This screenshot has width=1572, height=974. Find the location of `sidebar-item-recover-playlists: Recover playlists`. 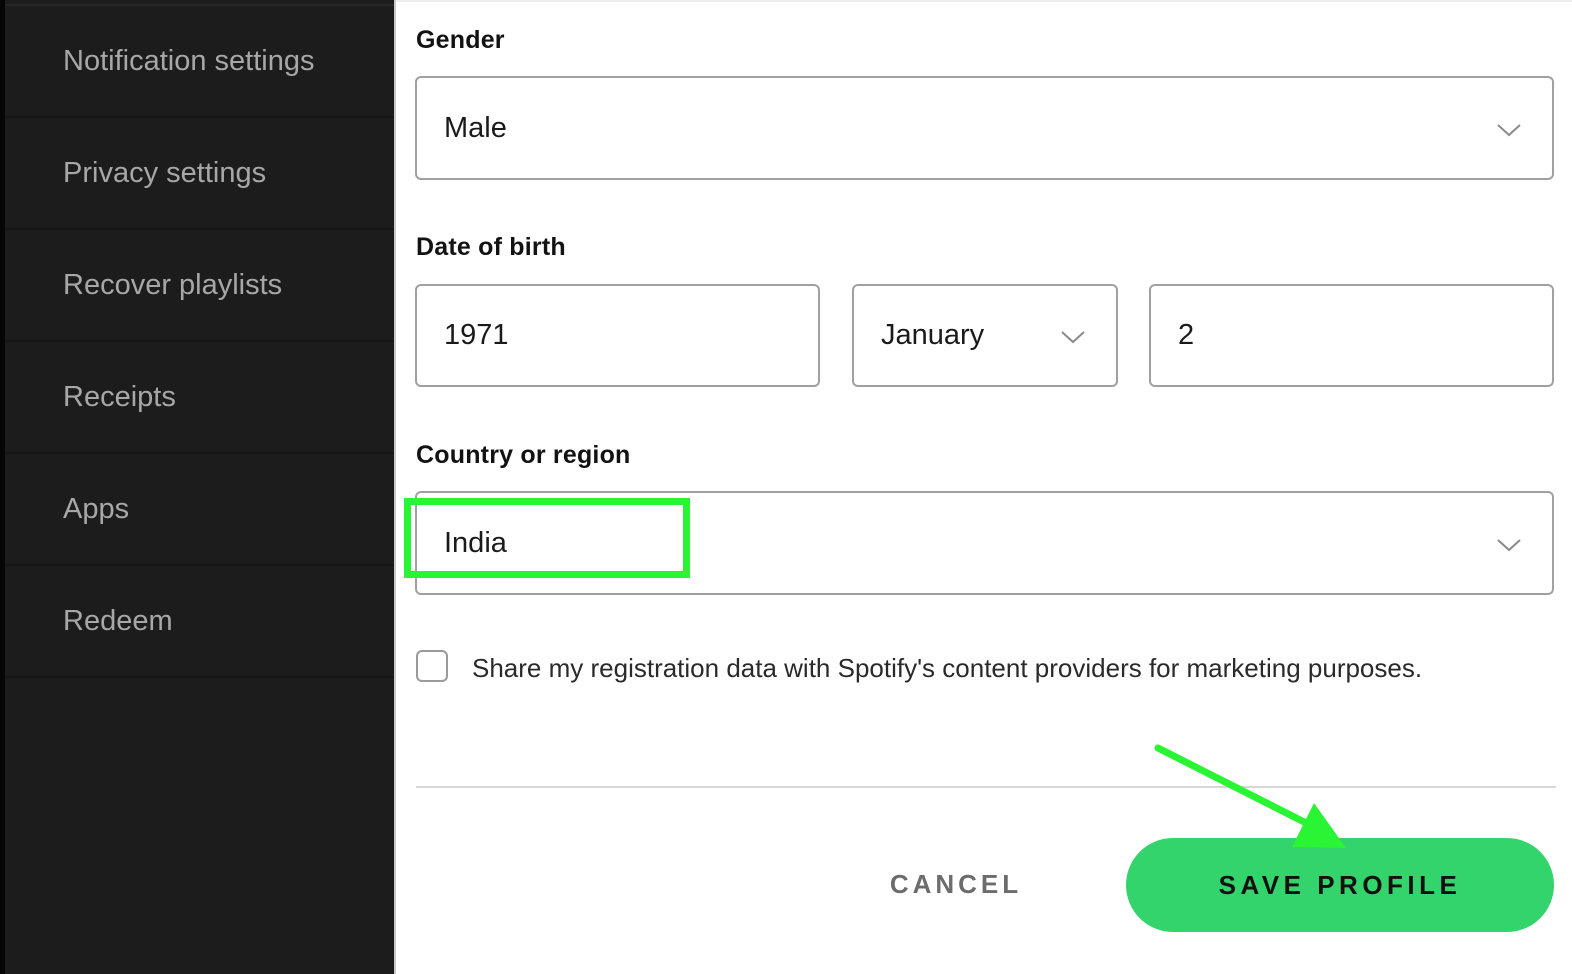

sidebar-item-recover-playlists: Recover playlists is located at coordinates (199, 286).